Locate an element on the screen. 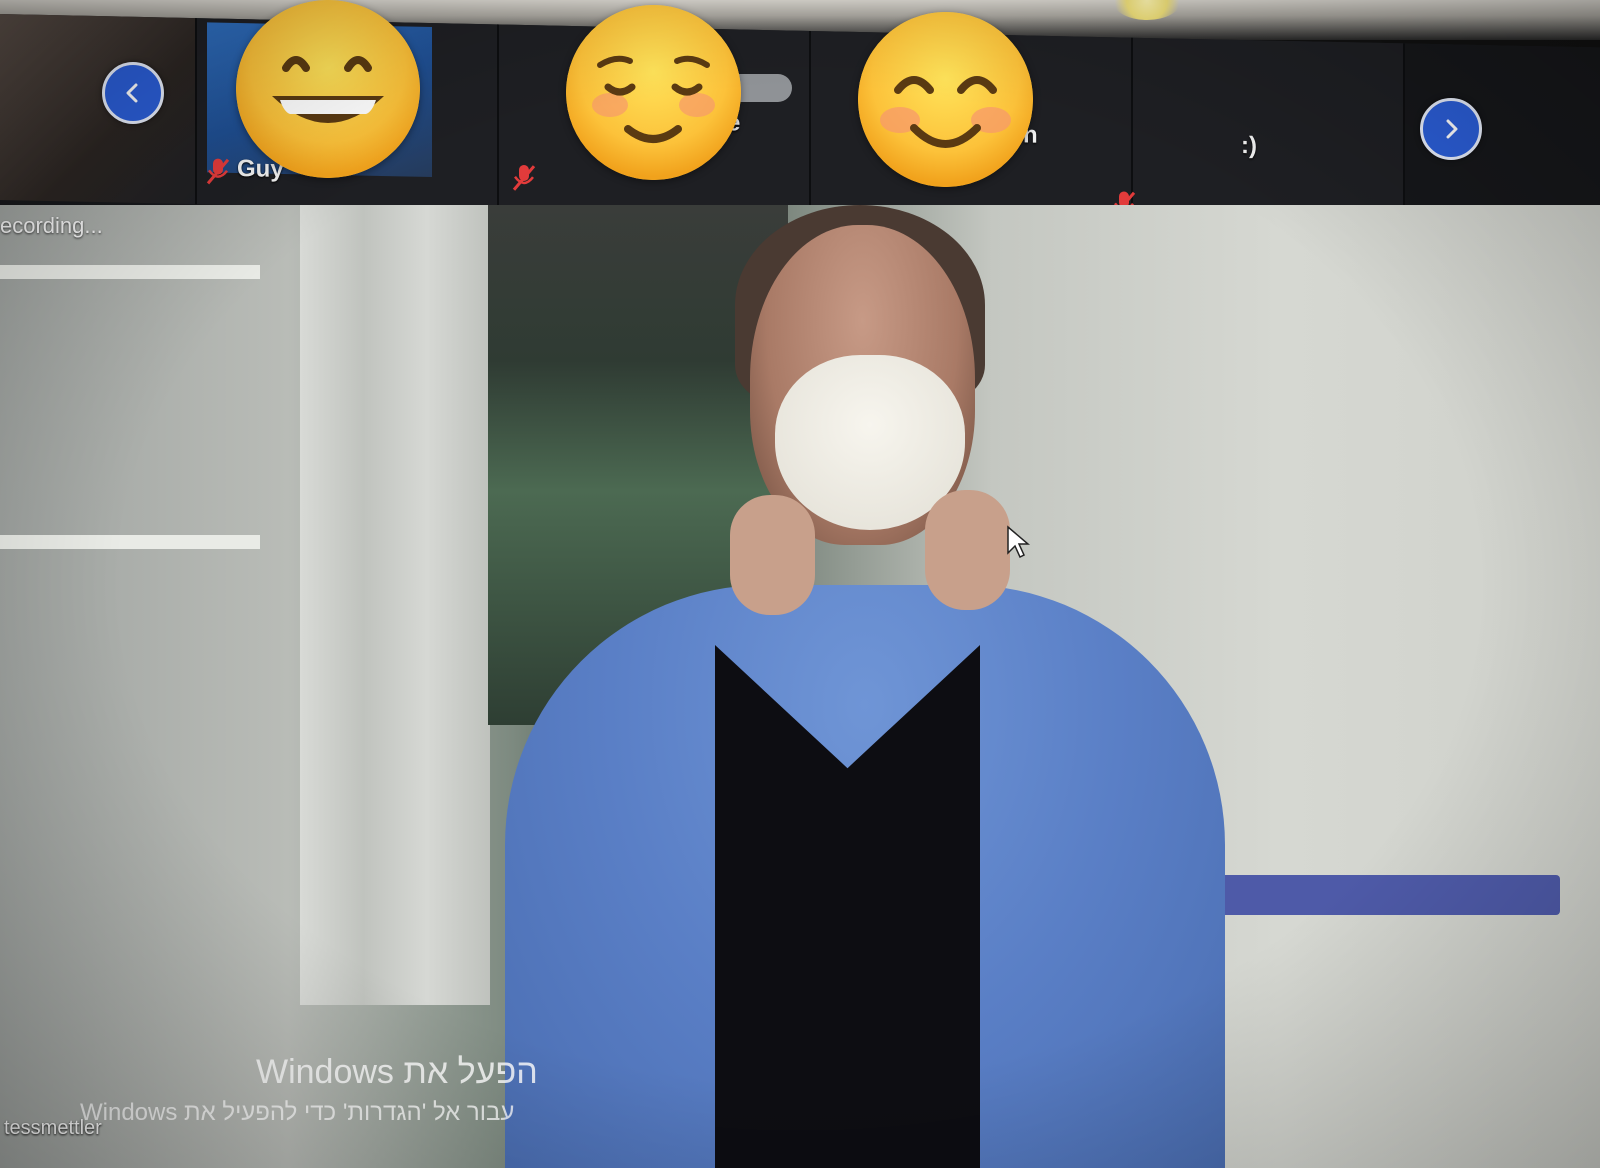 Image resolution: width=1600 pixels, height=1168 pixels. participant-name-label: :) is located at coordinates (1249, 145).